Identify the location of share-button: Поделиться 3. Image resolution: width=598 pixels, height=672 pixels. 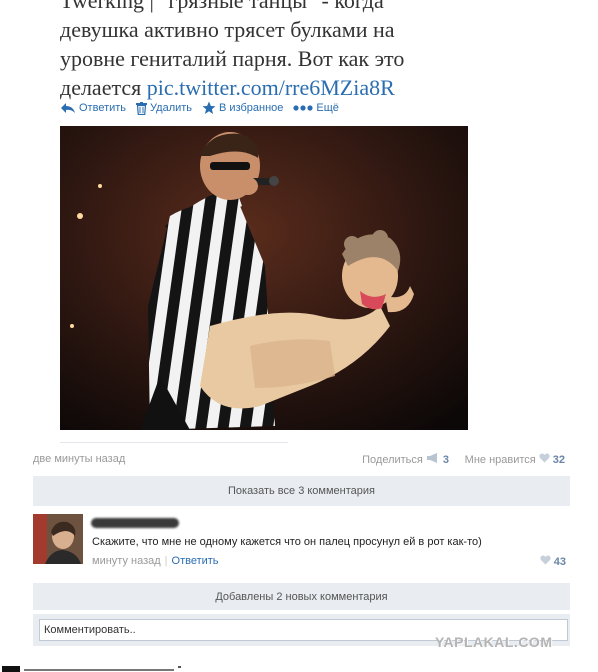
(405, 459).